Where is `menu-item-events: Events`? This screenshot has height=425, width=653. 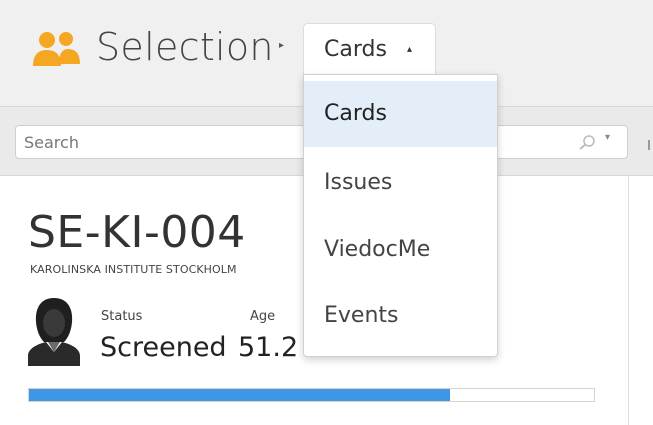
menu-item-events: Events is located at coordinates (400, 316).